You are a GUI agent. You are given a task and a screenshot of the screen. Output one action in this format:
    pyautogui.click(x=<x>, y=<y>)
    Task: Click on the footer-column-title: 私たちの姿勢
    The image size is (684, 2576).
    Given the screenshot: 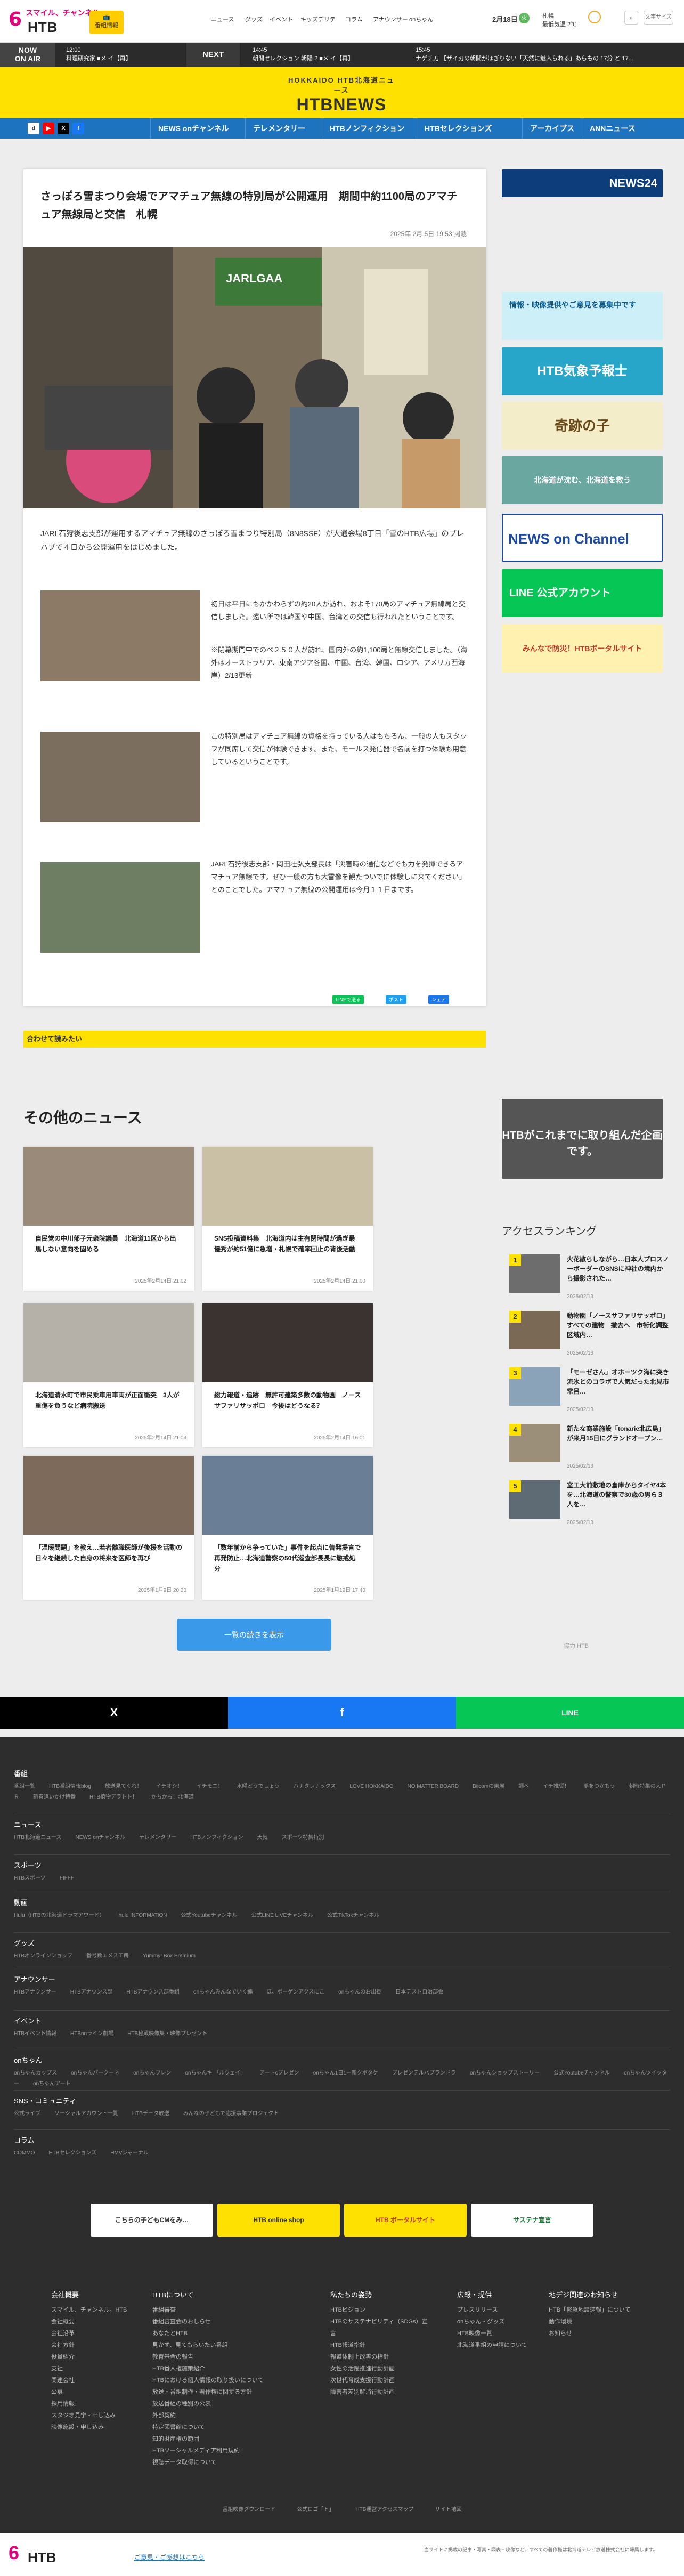 What is the action you would take?
    pyautogui.click(x=380, y=2295)
    